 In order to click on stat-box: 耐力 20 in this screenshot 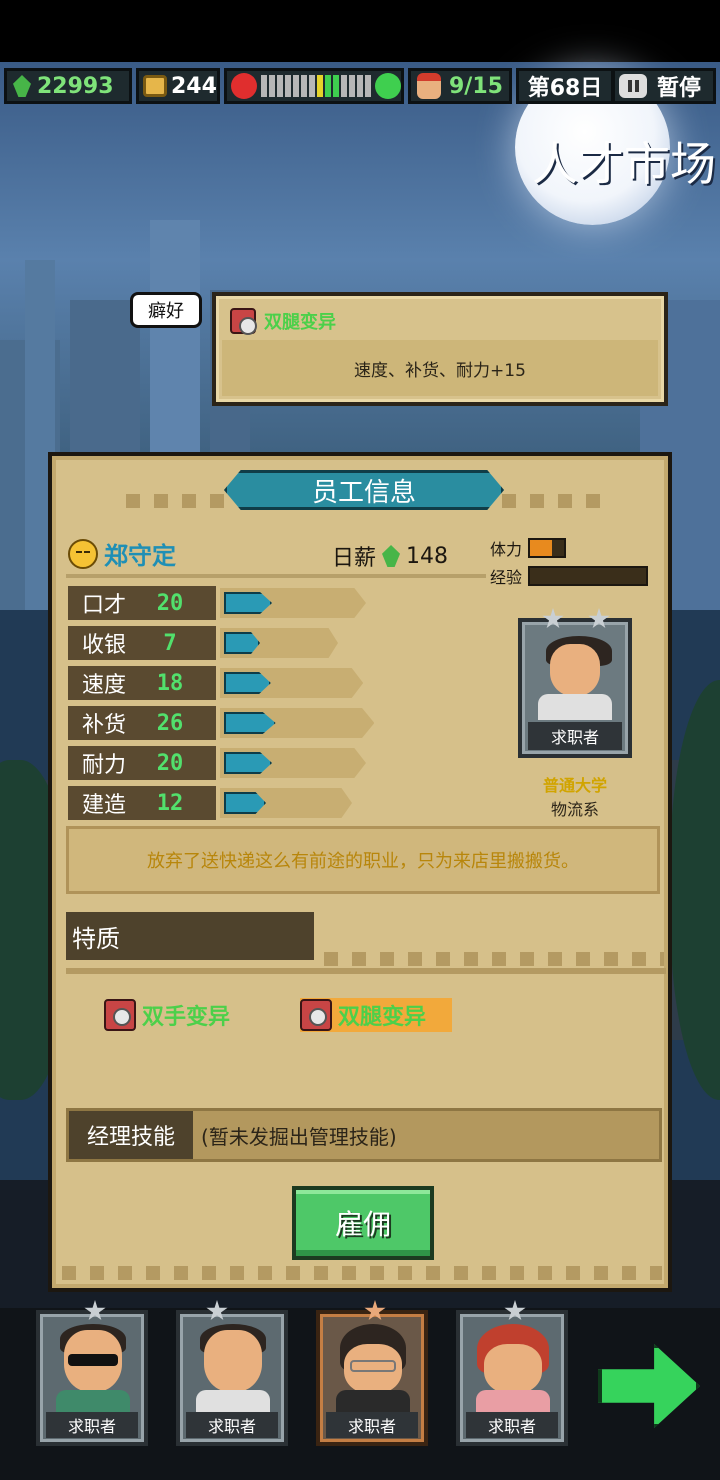, I will do `click(142, 763)`.